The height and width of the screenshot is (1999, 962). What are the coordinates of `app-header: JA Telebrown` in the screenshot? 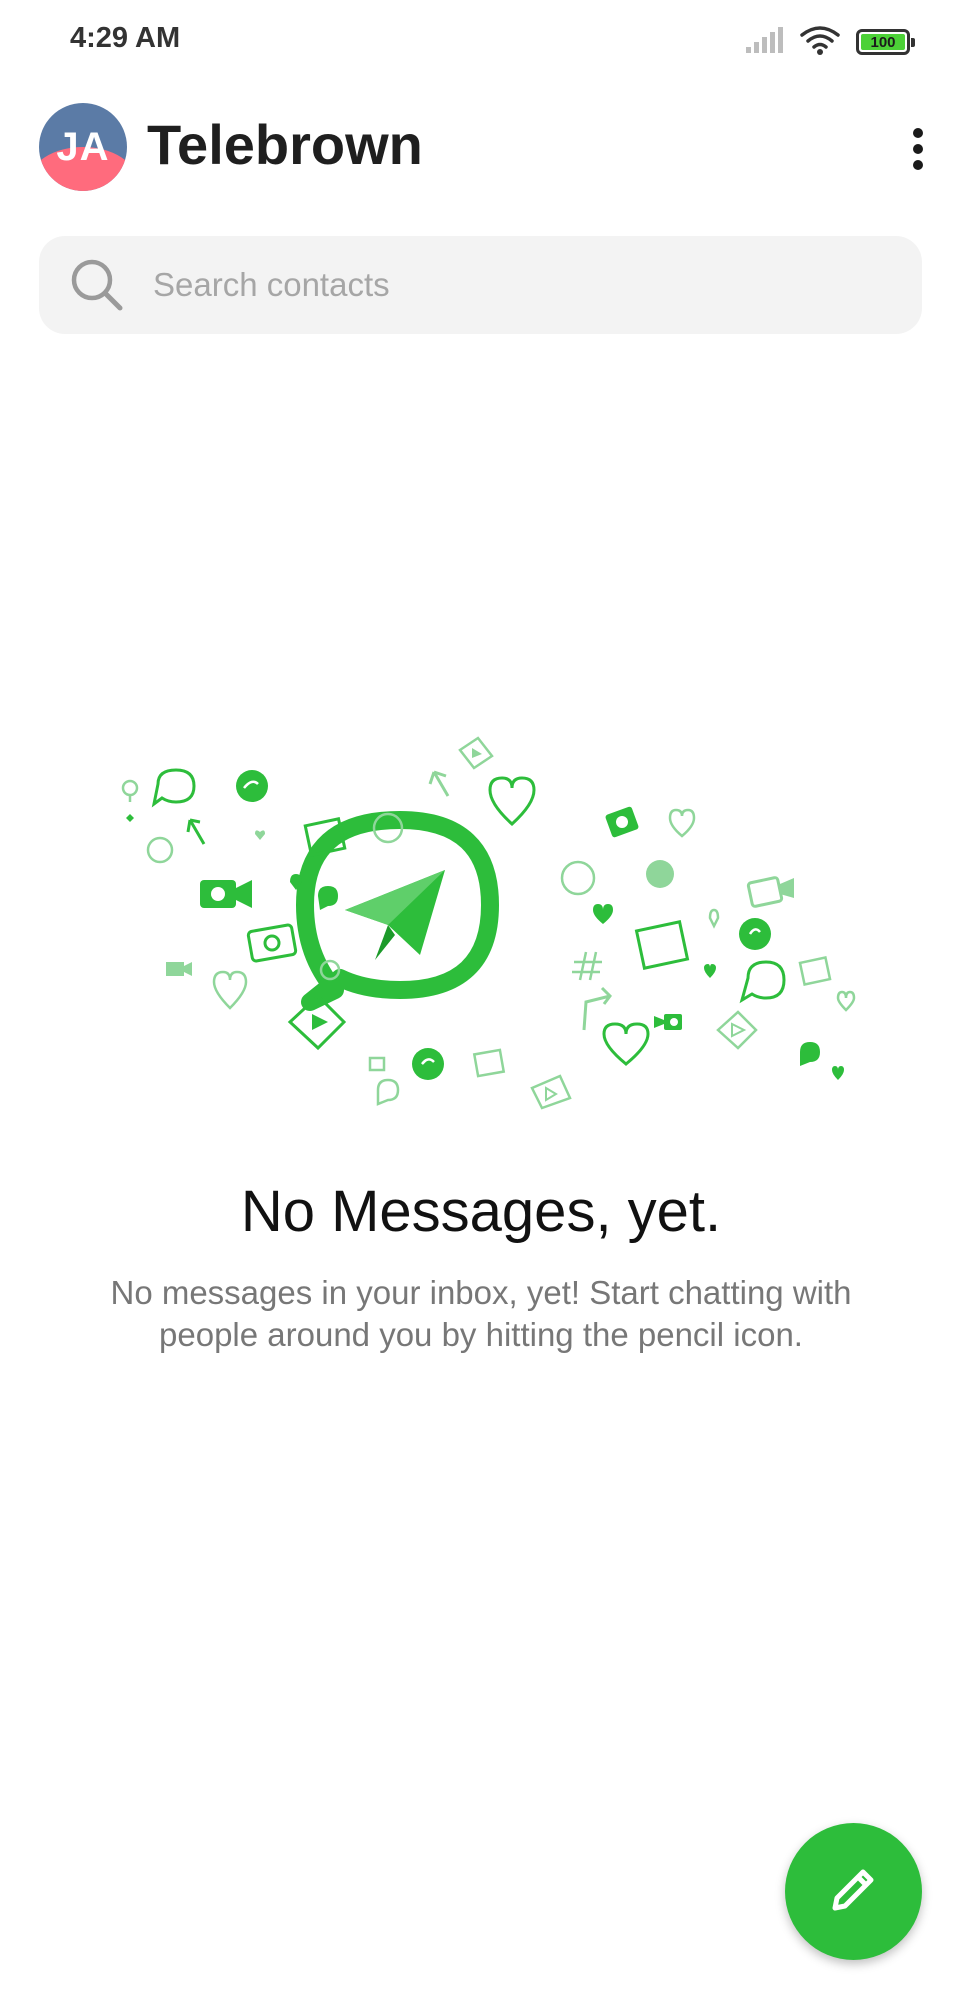 It's located at (481, 149).